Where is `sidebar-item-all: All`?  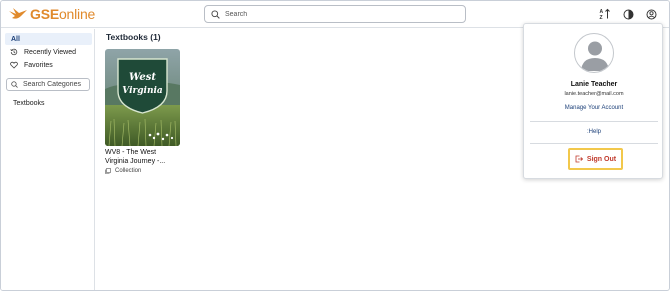 sidebar-item-all: All is located at coordinates (48, 39).